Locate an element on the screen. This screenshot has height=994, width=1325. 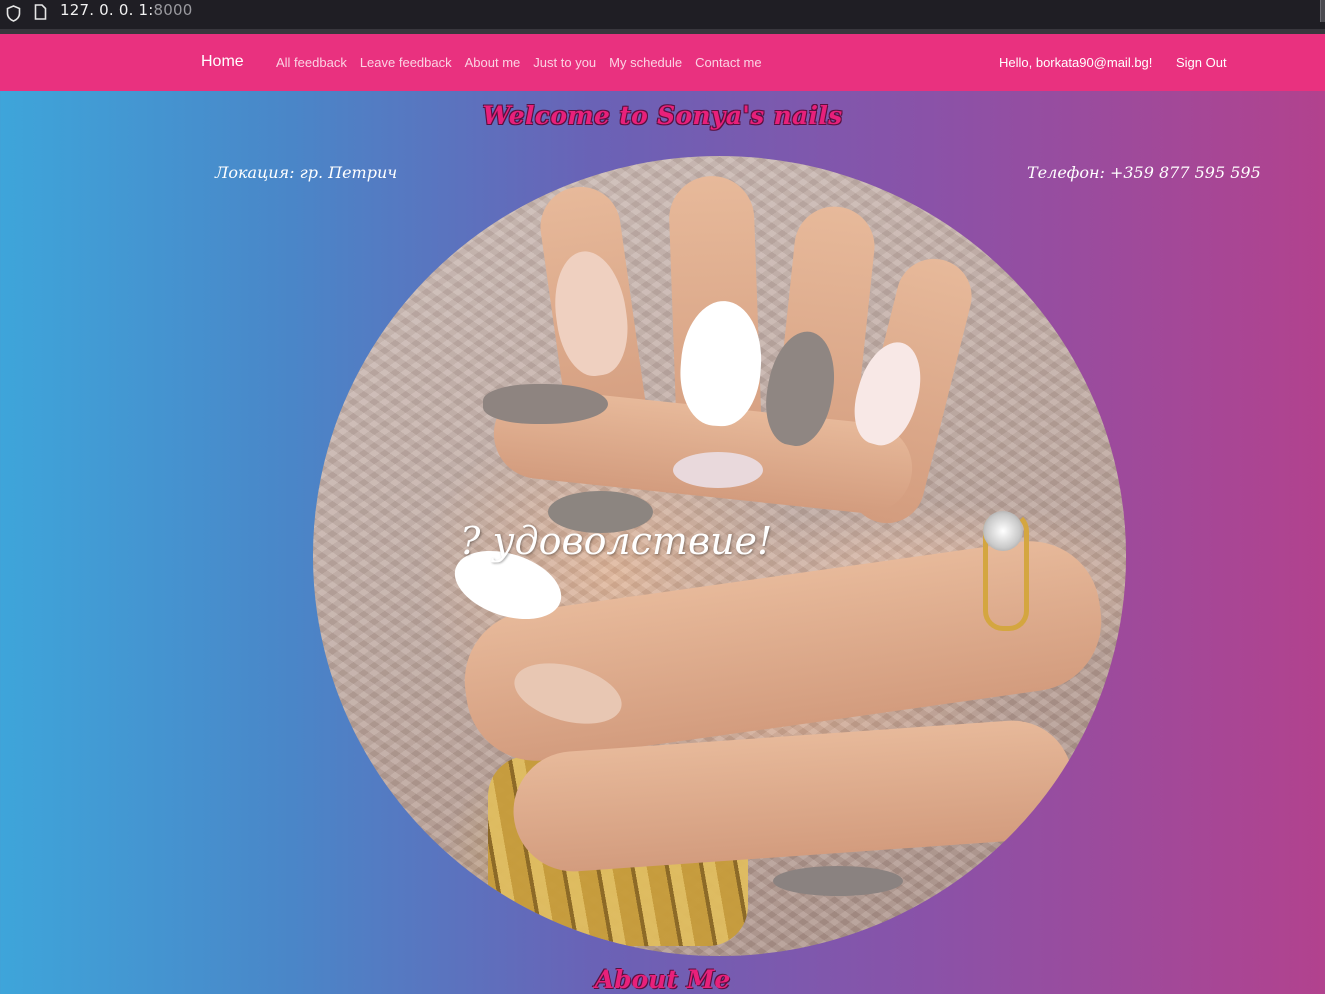
nav-link-just-to-you: Just to you is located at coordinates (564, 62).